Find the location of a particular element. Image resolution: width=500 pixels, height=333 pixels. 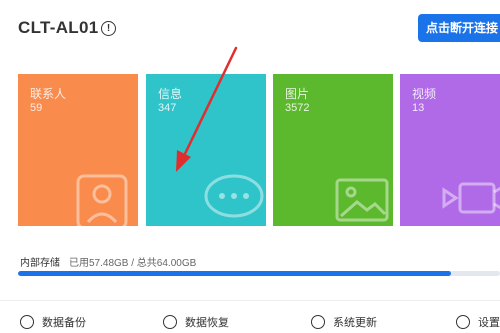

storage-progress-fill is located at coordinates (234, 273).